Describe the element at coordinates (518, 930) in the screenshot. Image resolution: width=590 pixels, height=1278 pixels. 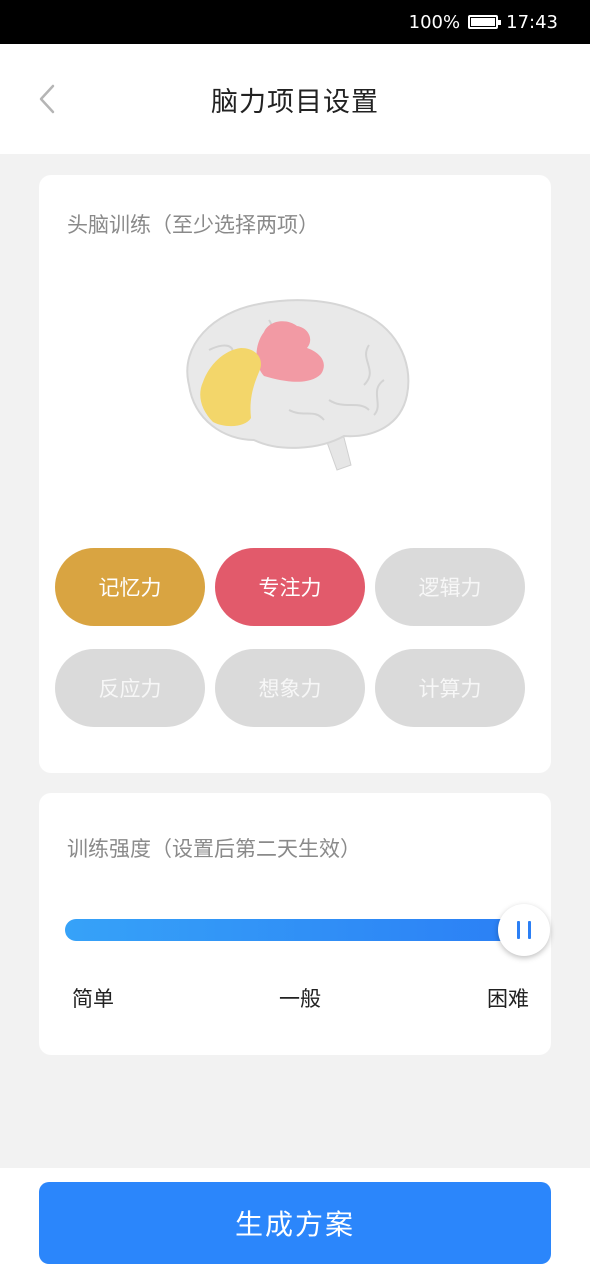
I see `pause-icon` at that location.